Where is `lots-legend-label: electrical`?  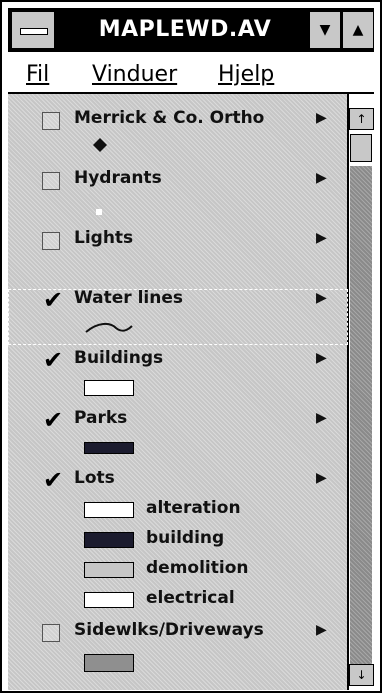 lots-legend-label: electrical is located at coordinates (190, 598).